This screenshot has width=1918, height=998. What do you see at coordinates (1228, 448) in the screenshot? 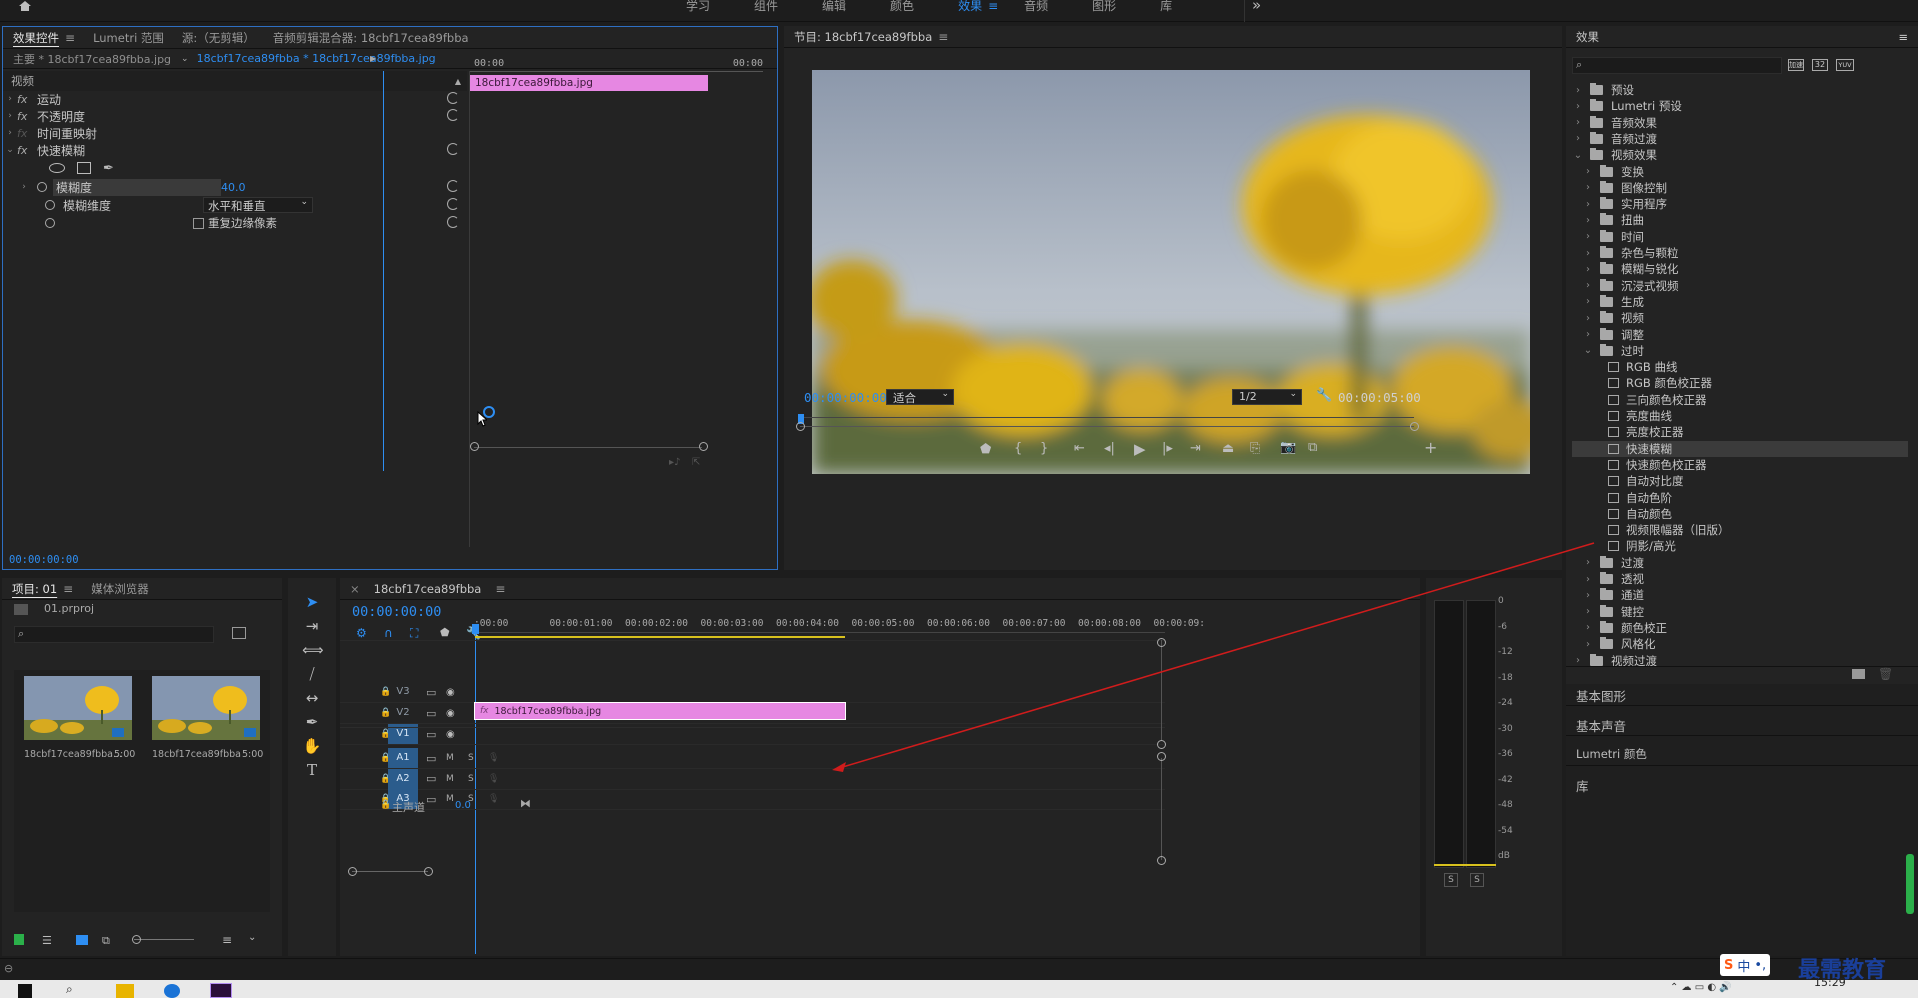
I see `lift-icon: ⏏` at bounding box center [1228, 448].